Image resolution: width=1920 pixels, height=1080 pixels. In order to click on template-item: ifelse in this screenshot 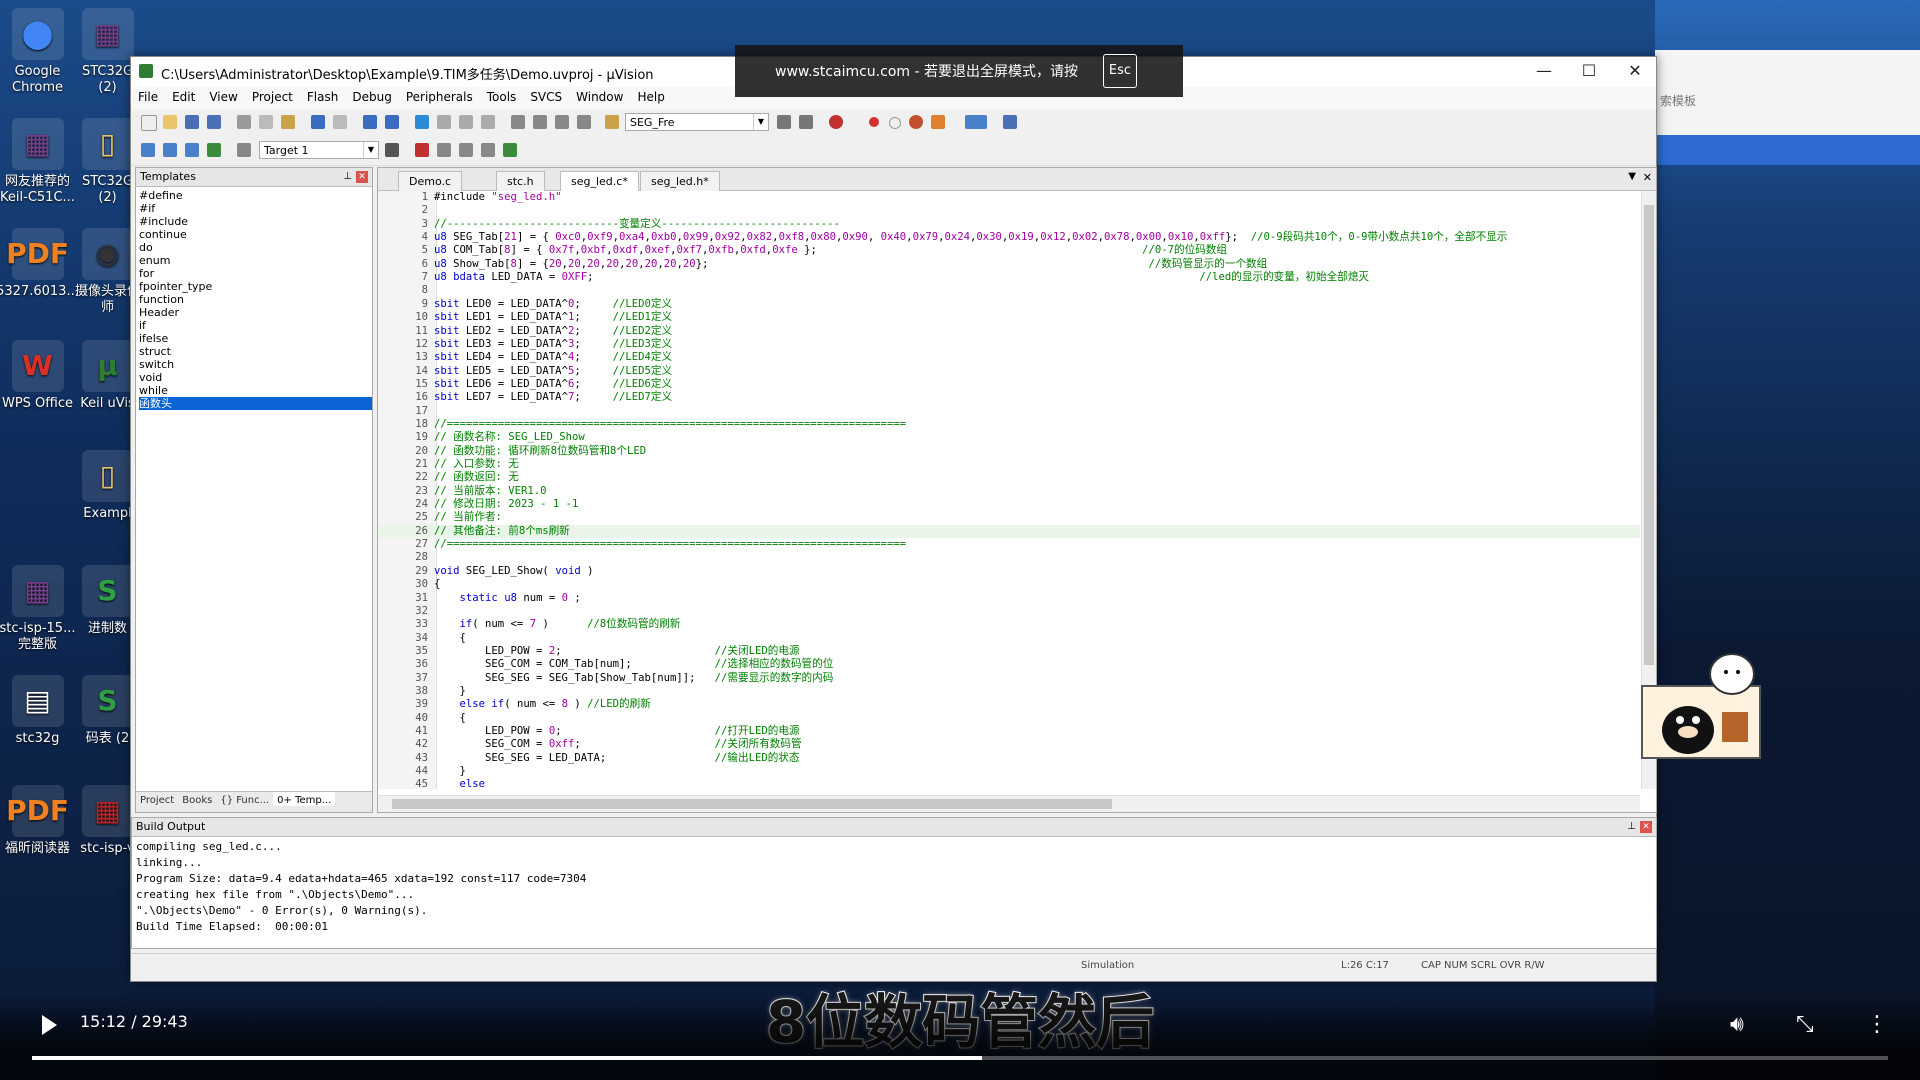, I will do `click(255, 338)`.